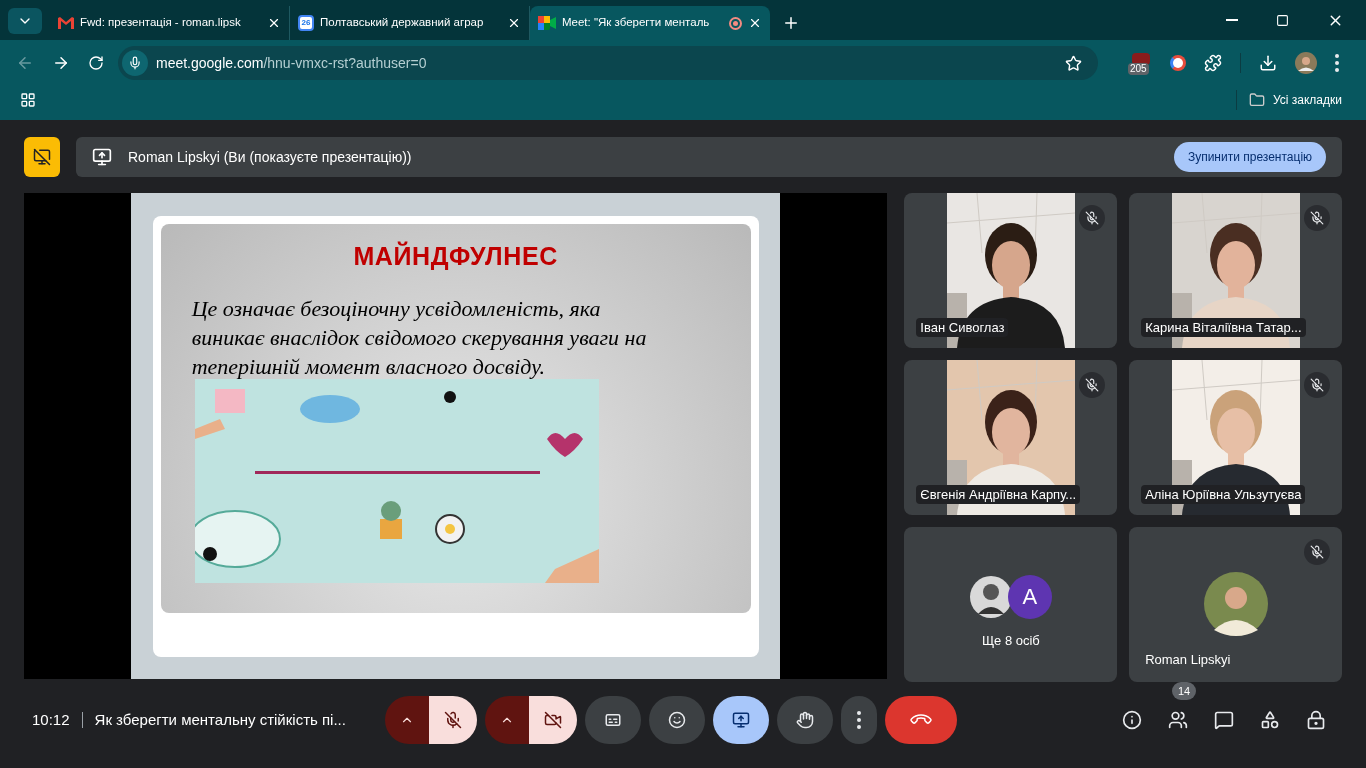 This screenshot has width=1366, height=768. Describe the element at coordinates (96, 63) in the screenshot. I see `reload-icon` at that location.